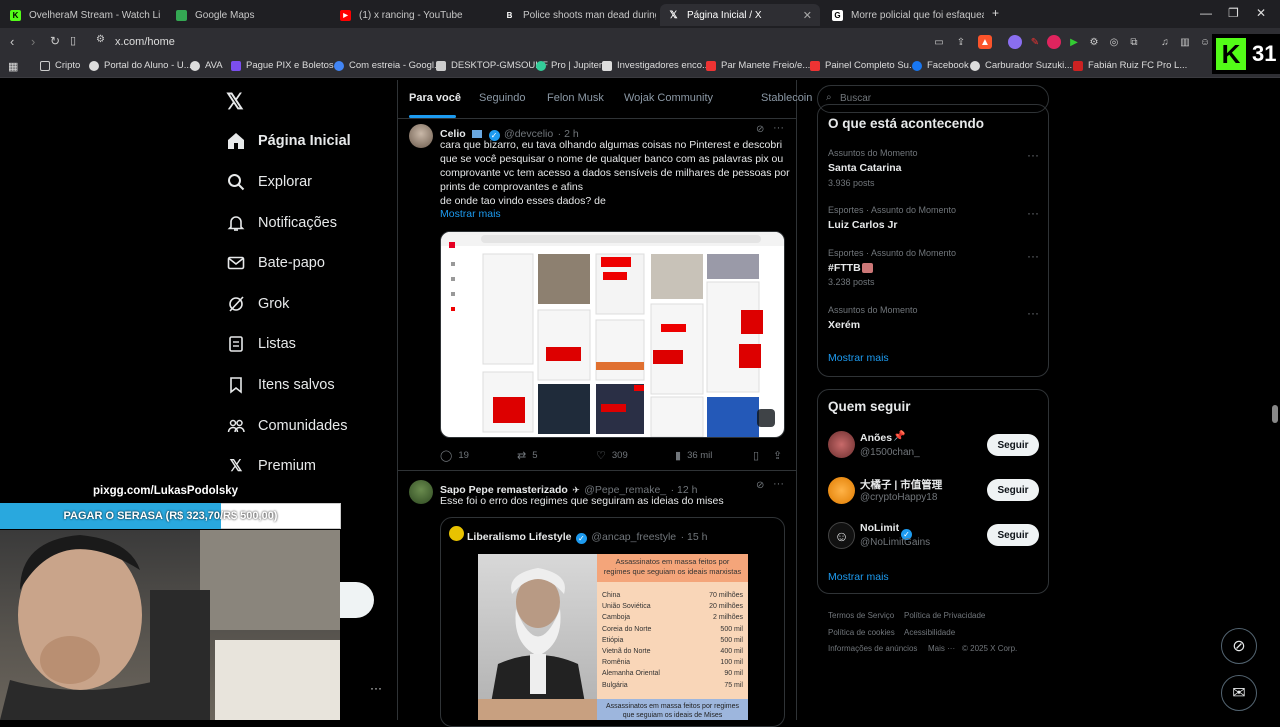  I want to click on reply-button: ◯ 19, so click(454, 455).